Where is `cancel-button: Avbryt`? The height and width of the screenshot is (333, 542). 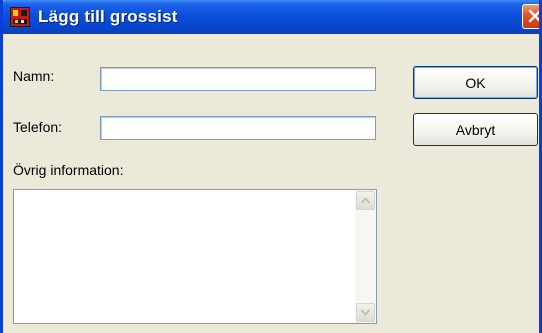 cancel-button: Avbryt is located at coordinates (475, 129).